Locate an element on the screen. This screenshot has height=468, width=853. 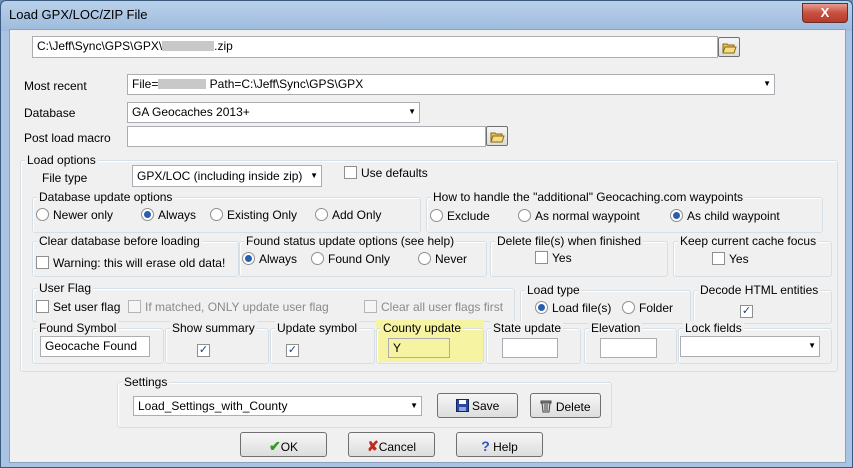
delete-settings-button: Delete is located at coordinates (565, 405).